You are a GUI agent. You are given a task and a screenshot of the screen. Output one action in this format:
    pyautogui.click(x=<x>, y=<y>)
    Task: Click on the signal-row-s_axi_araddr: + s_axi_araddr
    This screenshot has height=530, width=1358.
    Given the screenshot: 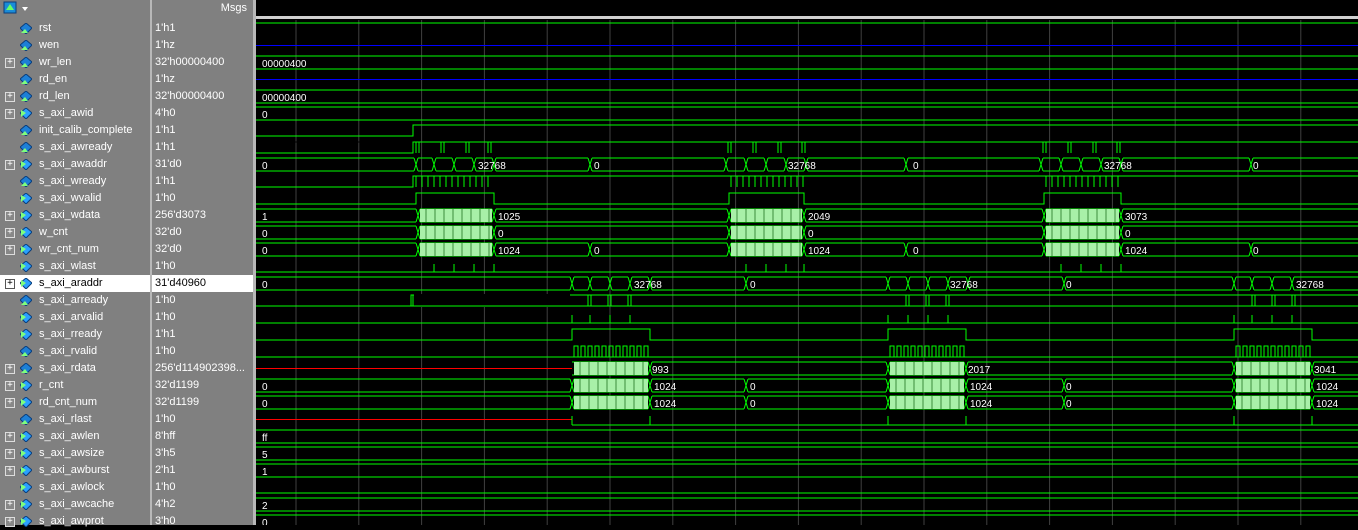 What is the action you would take?
    pyautogui.click(x=75, y=283)
    